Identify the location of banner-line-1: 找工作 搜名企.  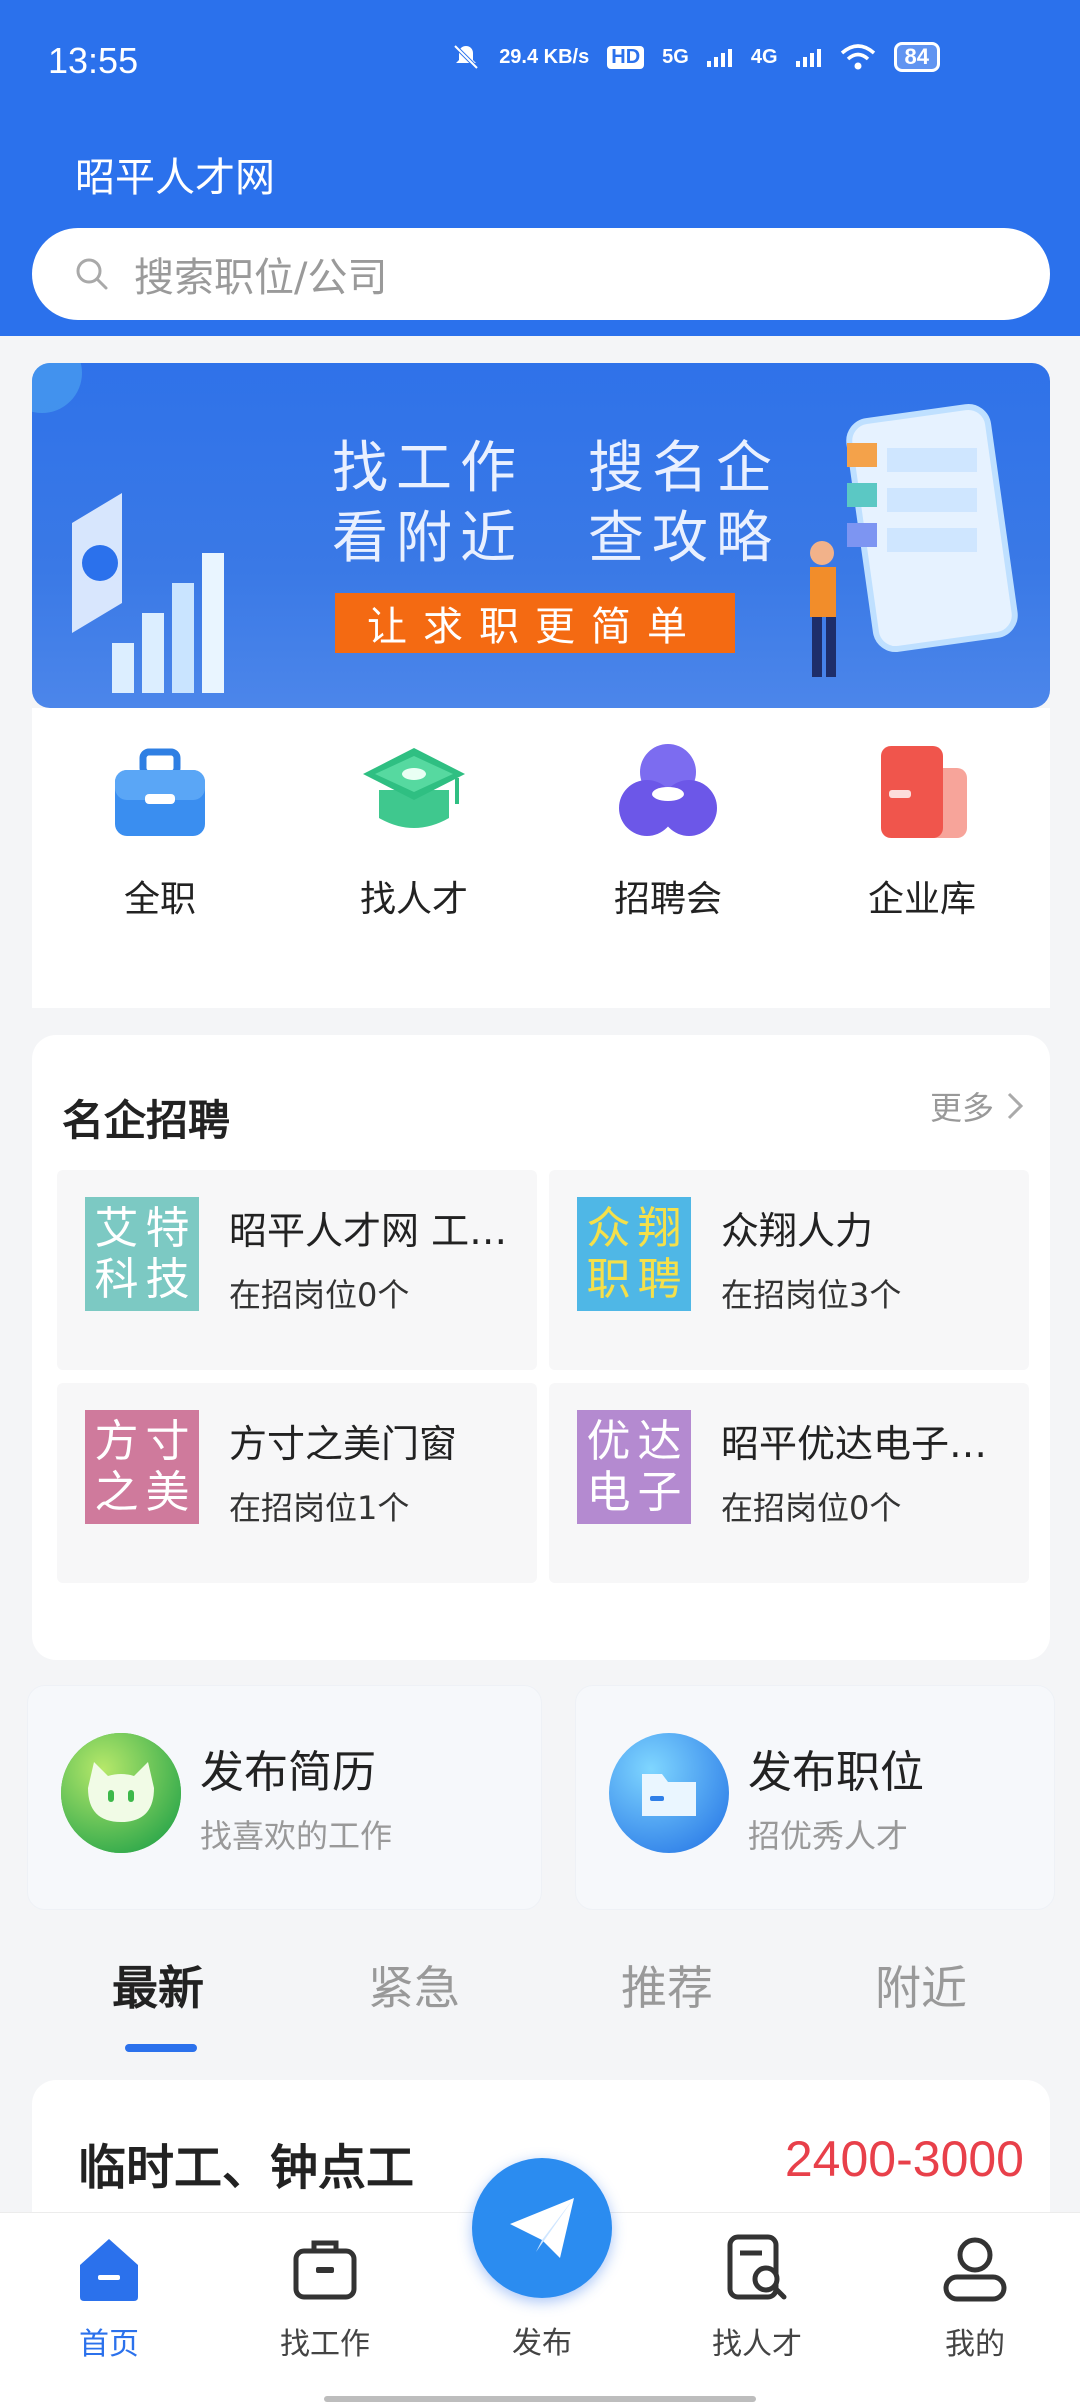
(556, 468).